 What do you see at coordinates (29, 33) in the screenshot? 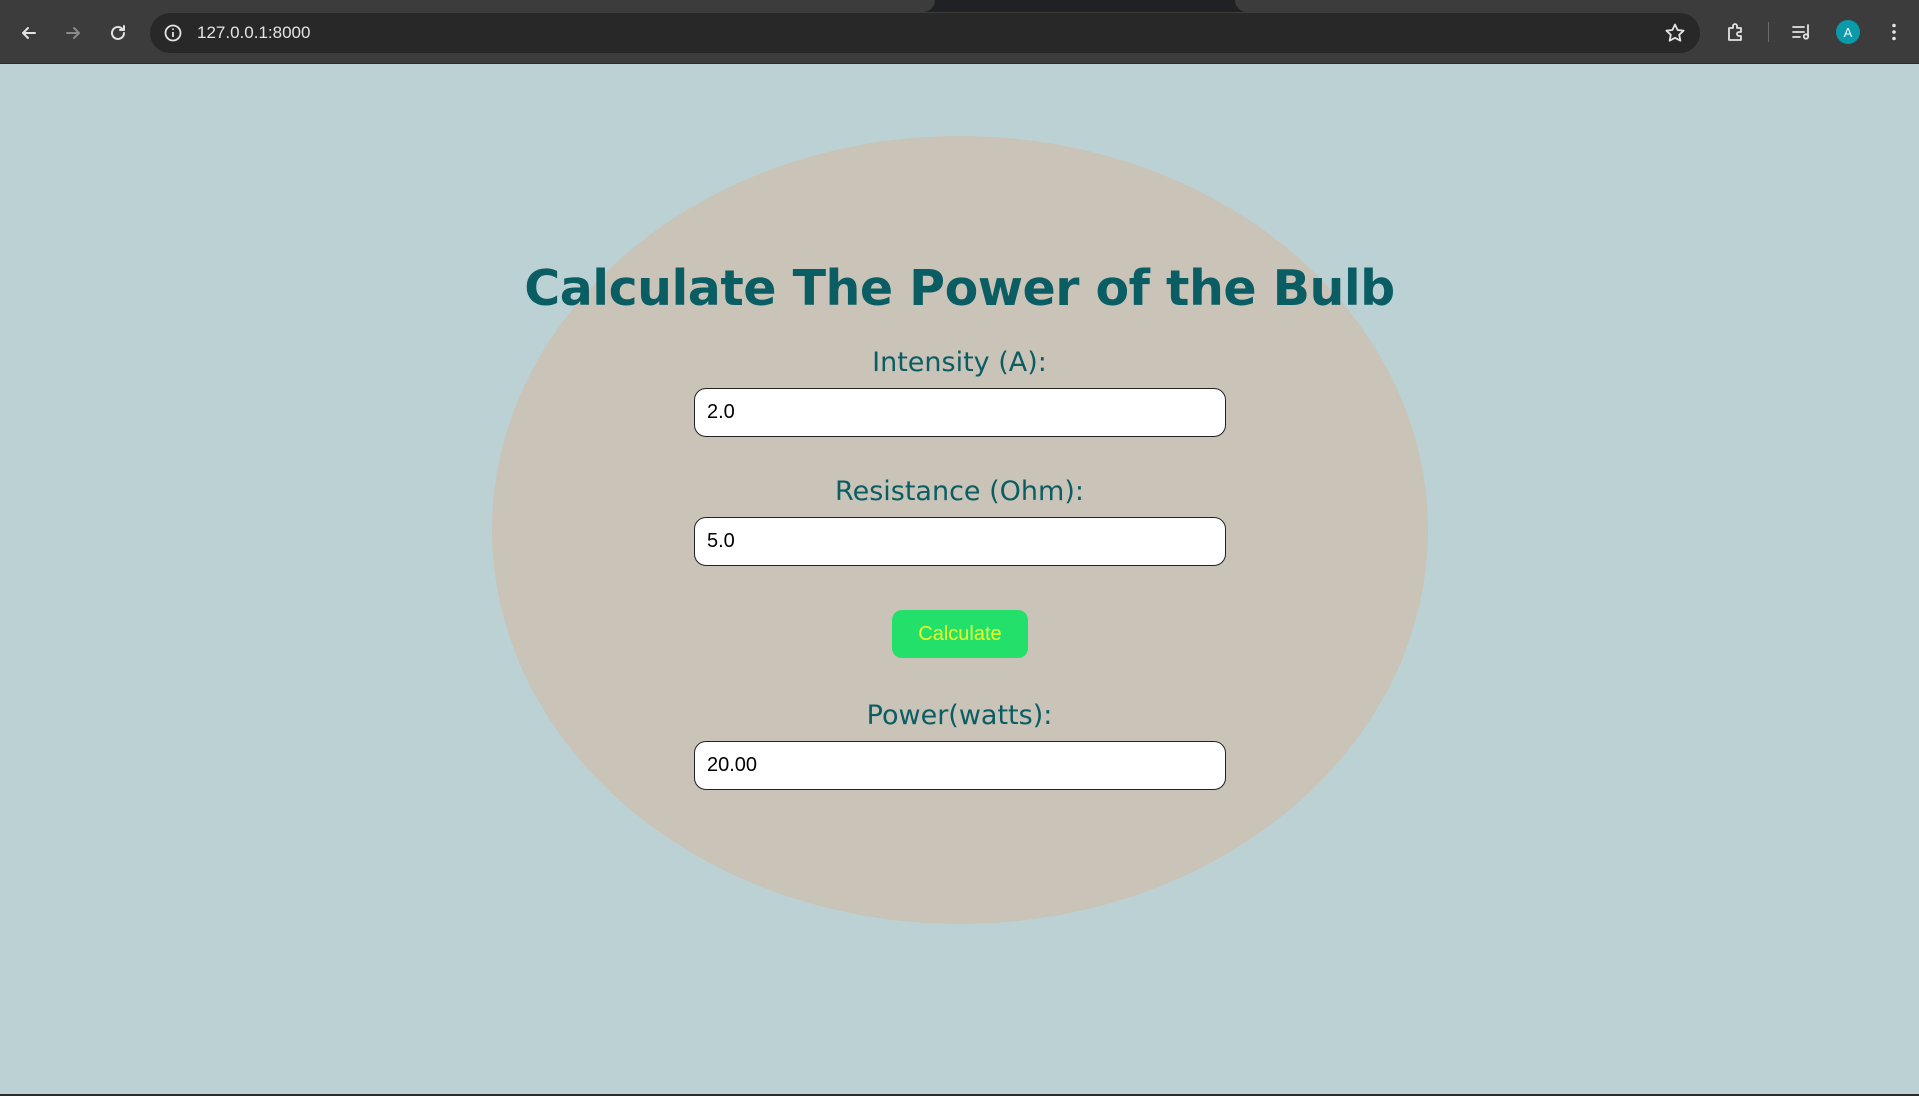
I see `back-arrow-icon` at bounding box center [29, 33].